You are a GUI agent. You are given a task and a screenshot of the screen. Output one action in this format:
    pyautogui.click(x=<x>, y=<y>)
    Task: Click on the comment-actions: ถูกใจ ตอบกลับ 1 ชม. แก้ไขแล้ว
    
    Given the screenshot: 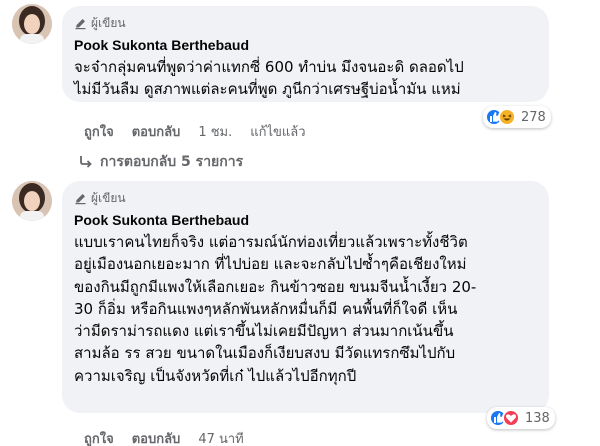 What is the action you would take?
    pyautogui.click(x=204, y=131)
    